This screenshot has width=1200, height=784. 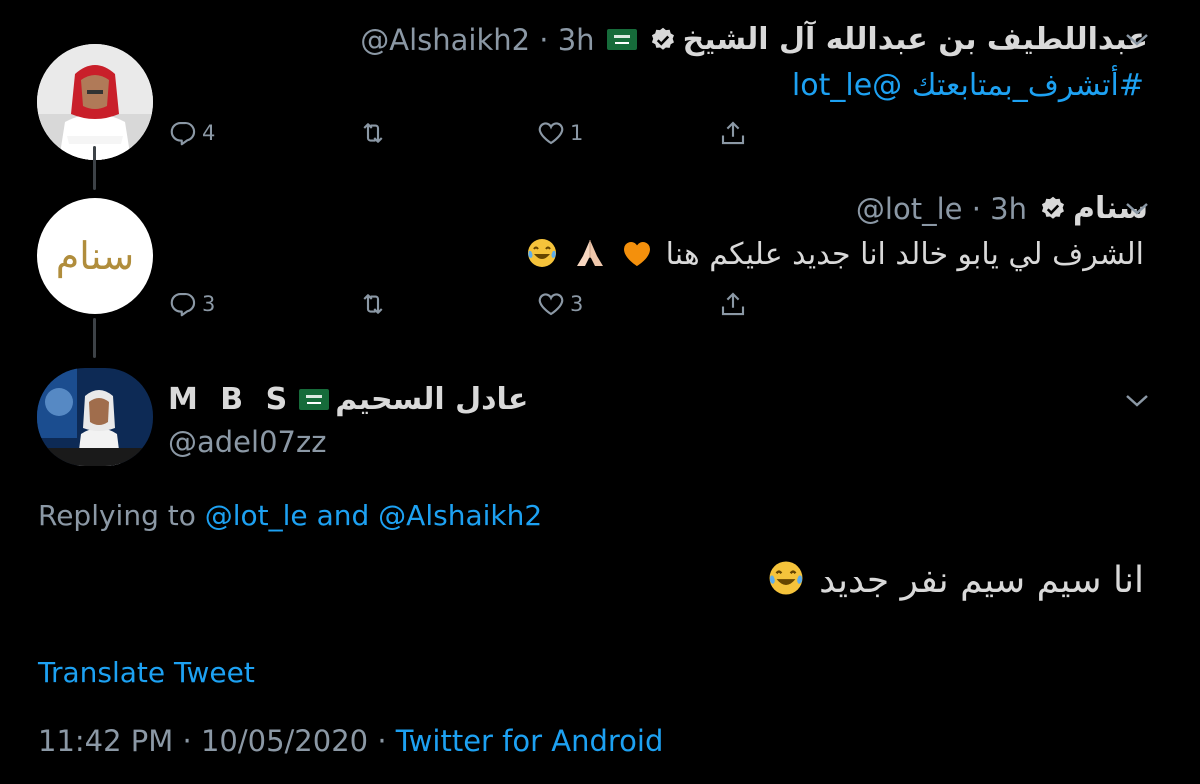 I want to click on replying-mention-2: @Alshaikh2, so click(x=460, y=515).